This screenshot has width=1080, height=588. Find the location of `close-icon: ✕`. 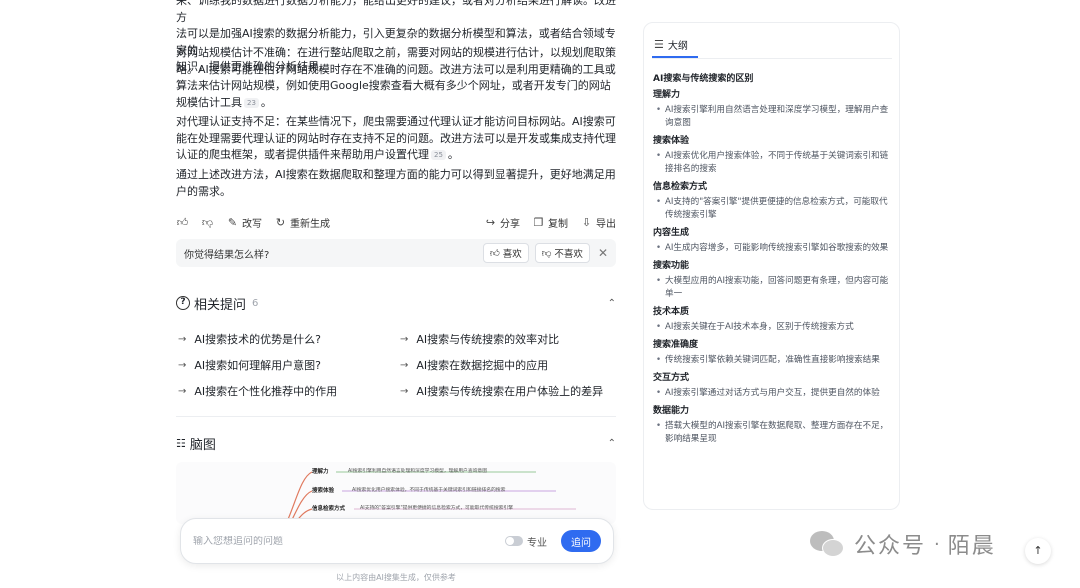

close-icon: ✕ is located at coordinates (603, 253).